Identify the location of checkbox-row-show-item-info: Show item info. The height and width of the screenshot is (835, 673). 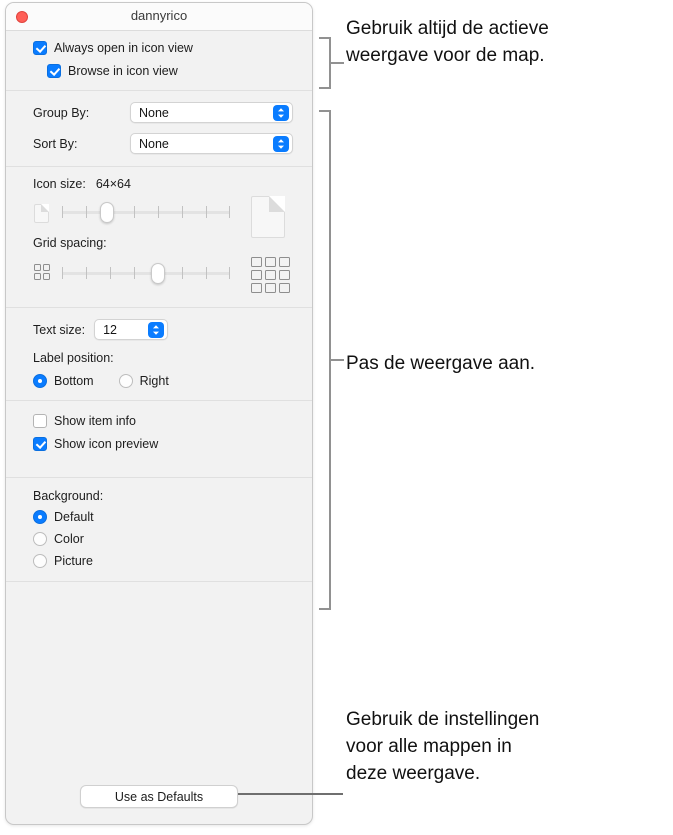
(172, 421).